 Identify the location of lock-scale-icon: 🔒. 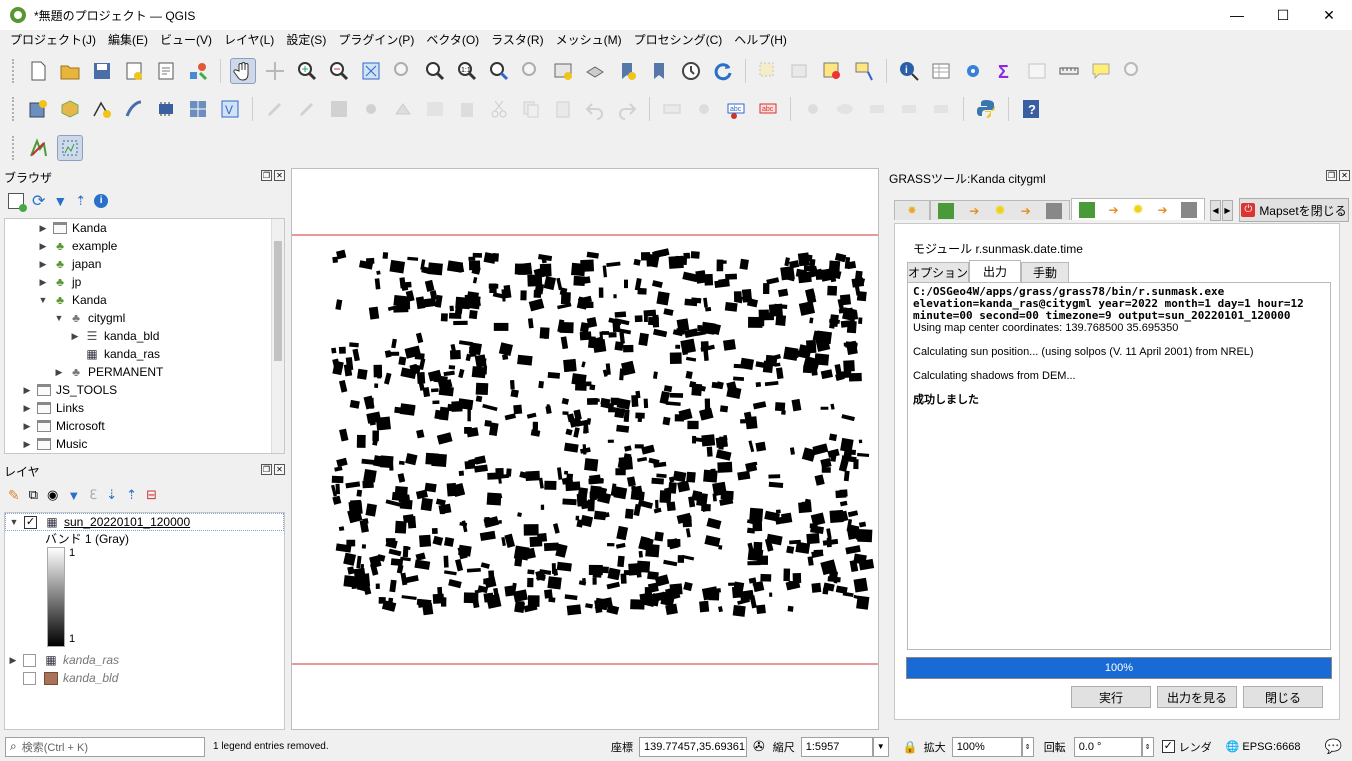
(910, 747).